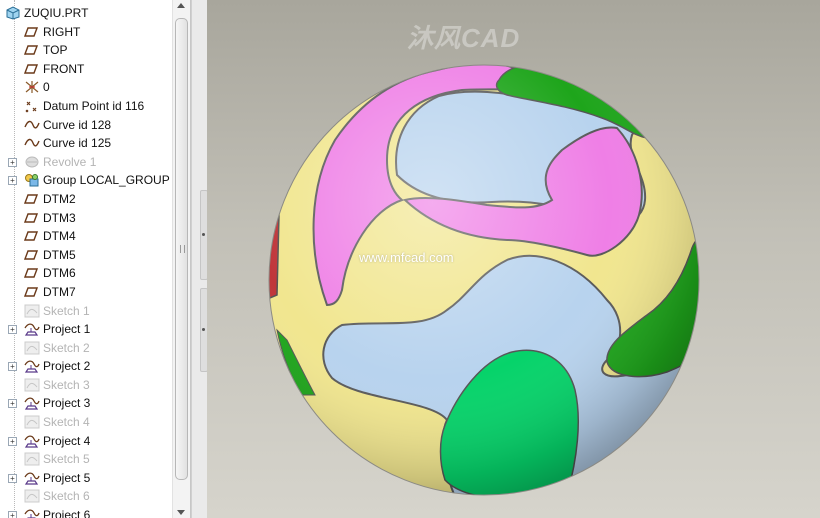  What do you see at coordinates (86, 69) in the screenshot?
I see `tree-item: FRONT` at bounding box center [86, 69].